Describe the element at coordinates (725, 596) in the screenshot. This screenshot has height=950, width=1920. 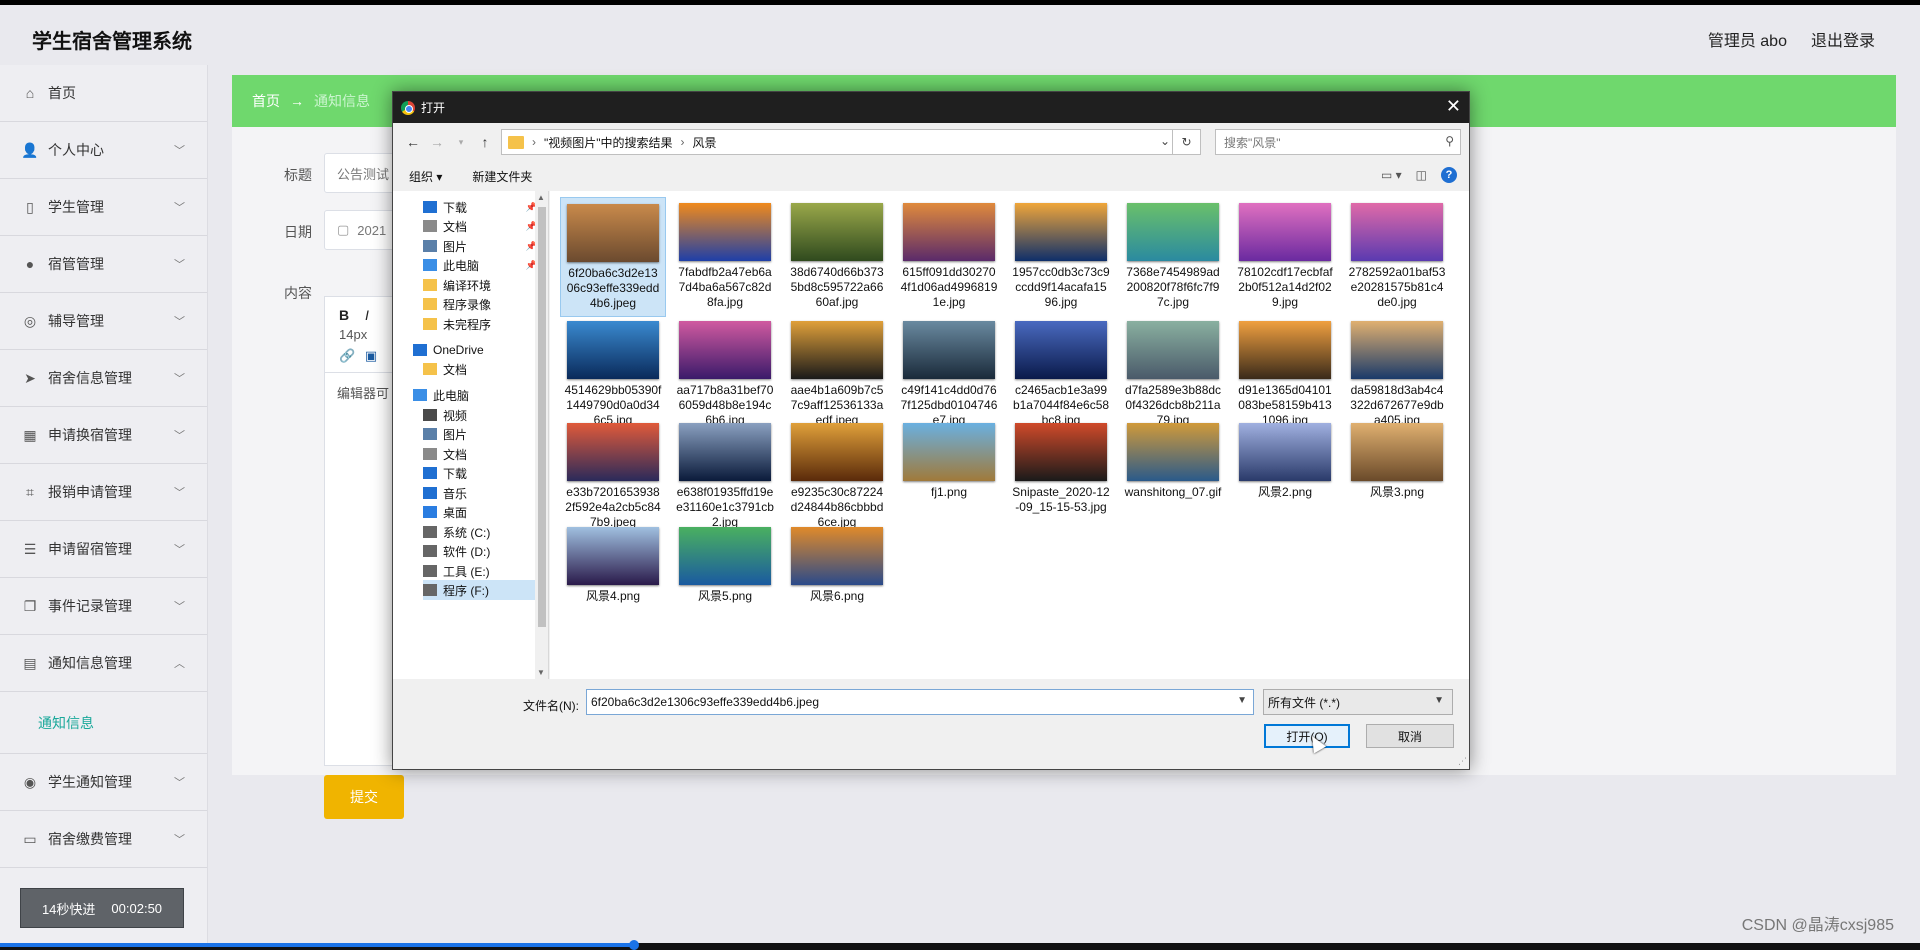
I see `file-name: 风景5.png` at that location.